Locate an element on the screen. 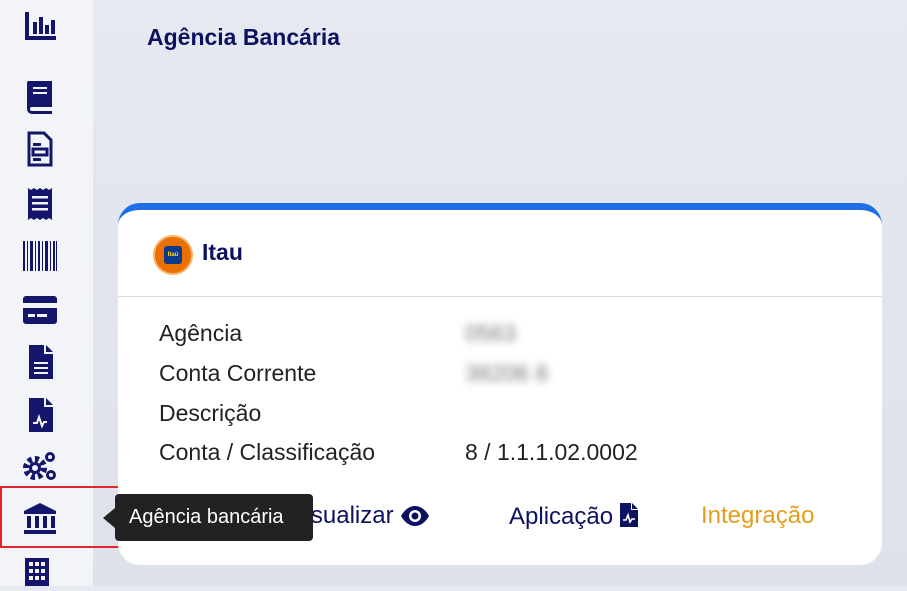  integracao-button: Integração is located at coordinates (757, 516).